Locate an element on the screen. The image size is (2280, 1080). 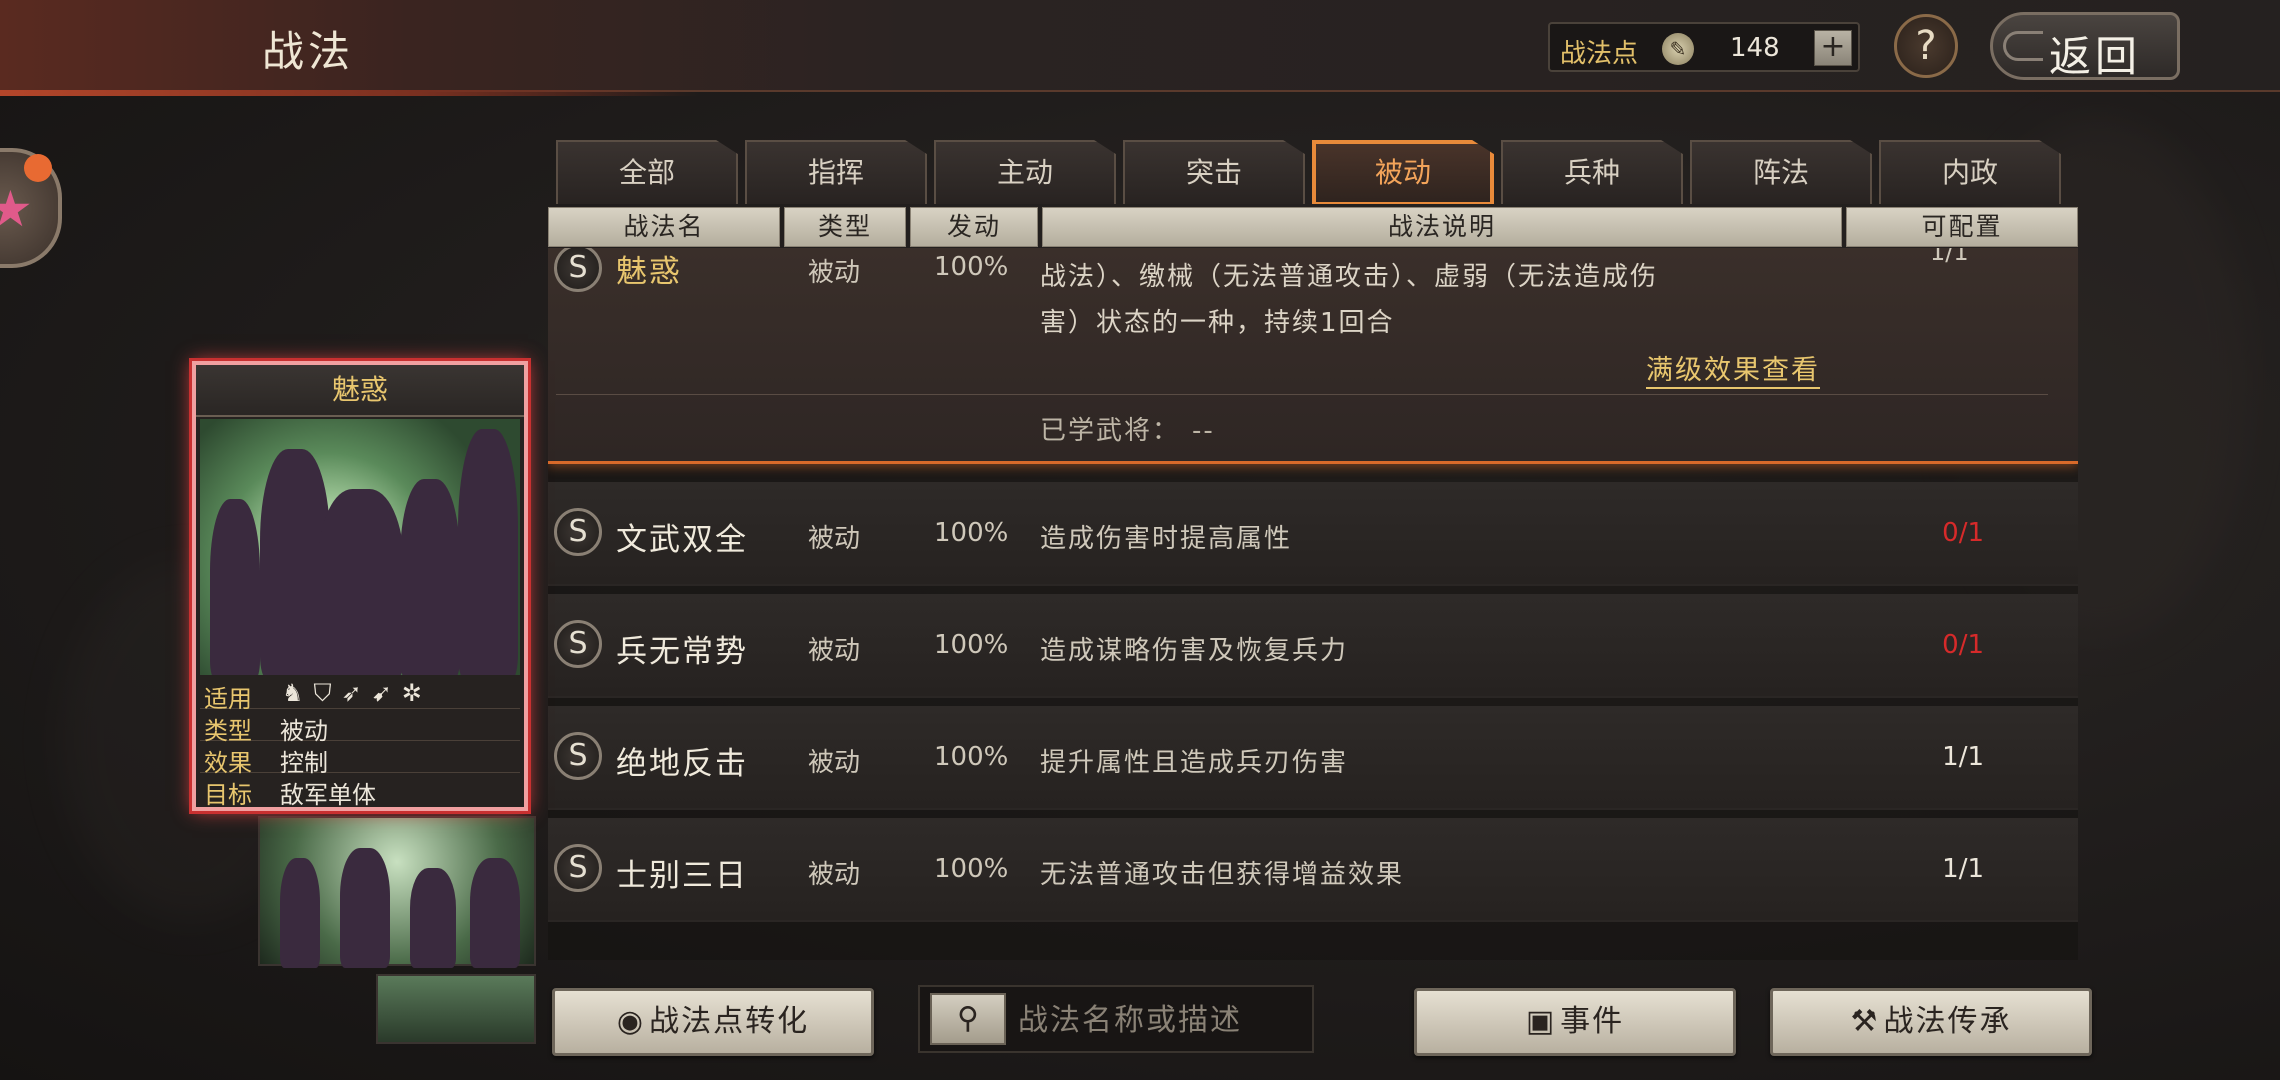
skill-points-box: 战法点 ✎ 148 + is located at coordinates (1704, 47).